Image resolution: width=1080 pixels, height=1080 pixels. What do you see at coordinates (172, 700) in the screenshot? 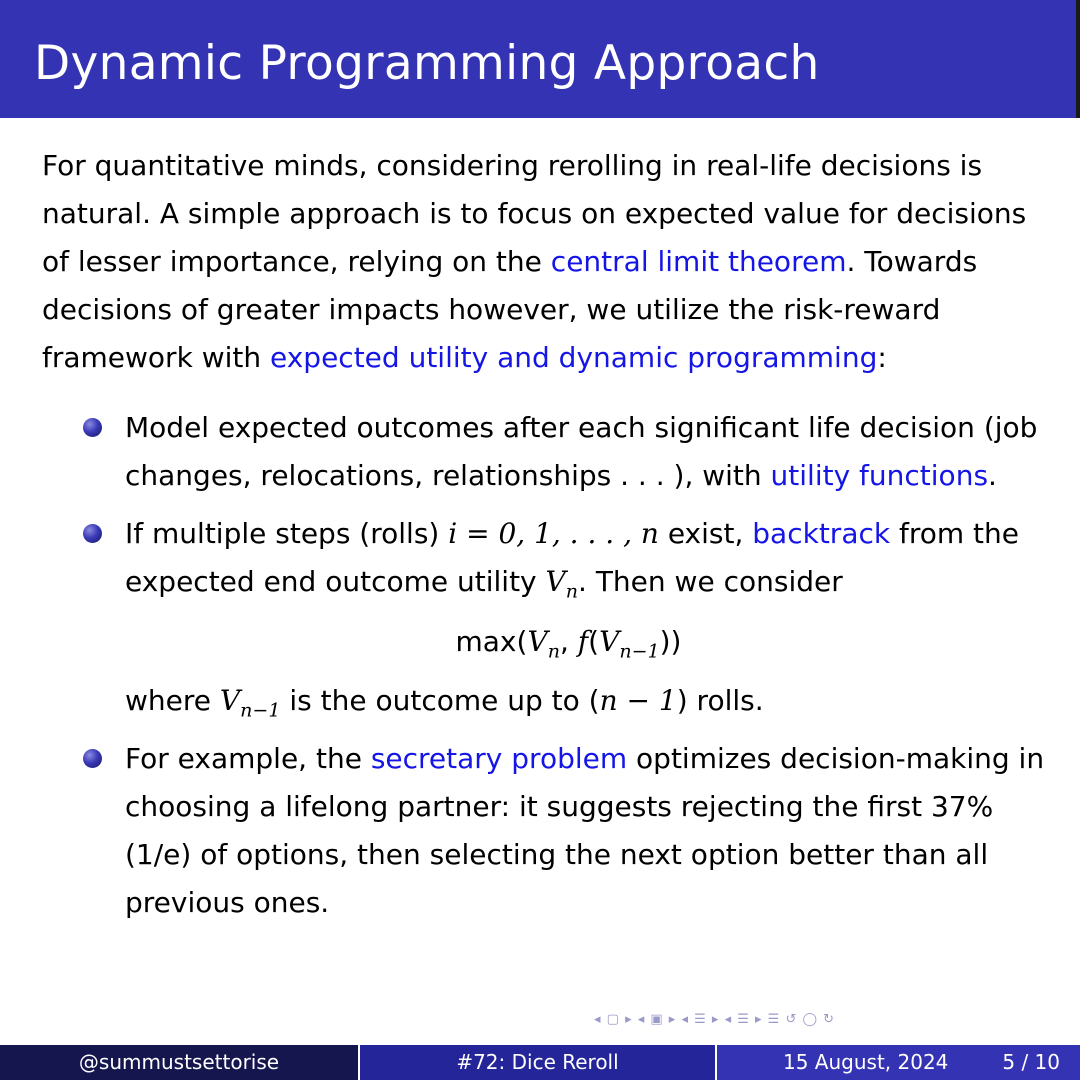
I see `where-text-1: where` at bounding box center [172, 700].